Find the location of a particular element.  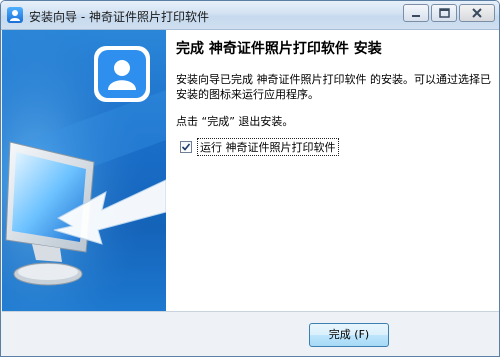

close-button is located at coordinates (477, 13).